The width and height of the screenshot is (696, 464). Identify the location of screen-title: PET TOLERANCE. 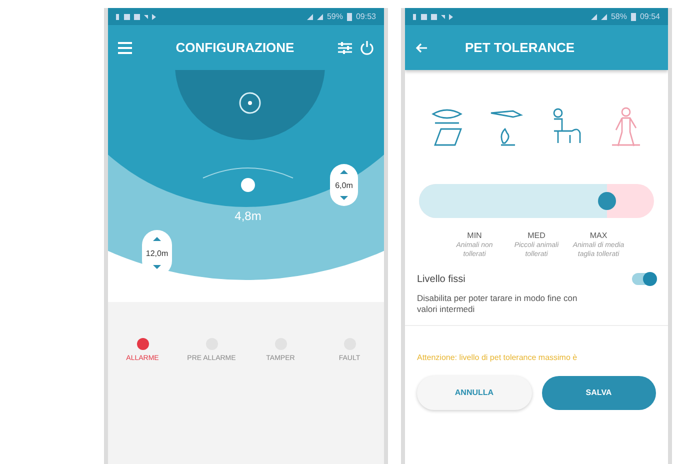
(520, 47).